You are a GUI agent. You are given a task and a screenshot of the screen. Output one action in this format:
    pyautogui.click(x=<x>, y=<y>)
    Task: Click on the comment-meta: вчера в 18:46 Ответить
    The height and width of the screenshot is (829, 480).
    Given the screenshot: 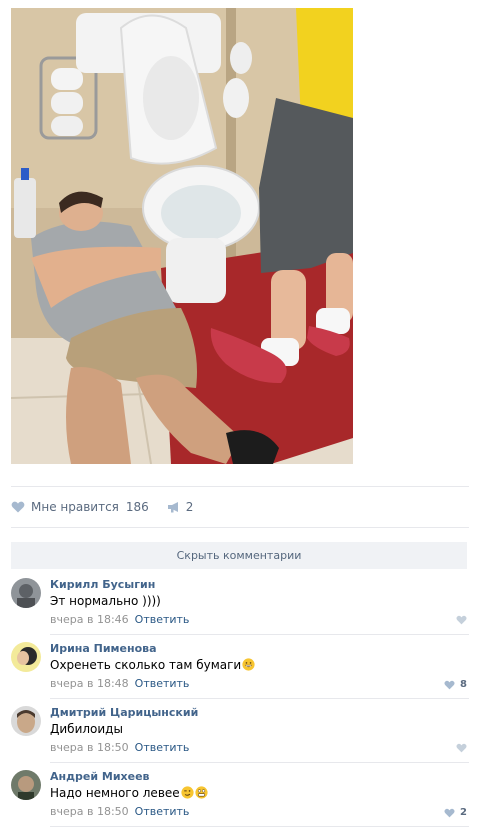 What is the action you would take?
    pyautogui.click(x=119, y=619)
    